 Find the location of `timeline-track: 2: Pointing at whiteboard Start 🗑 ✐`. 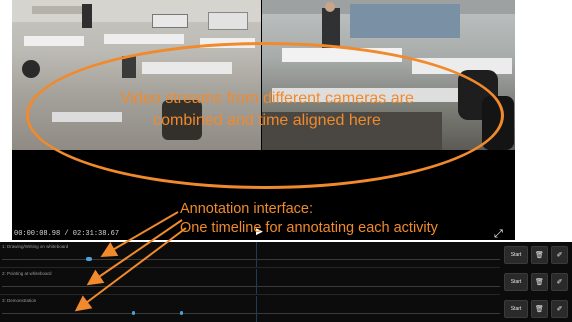

timeline-track: 2: Pointing at whiteboard Start 🗑 ✐ is located at coordinates (286, 282).